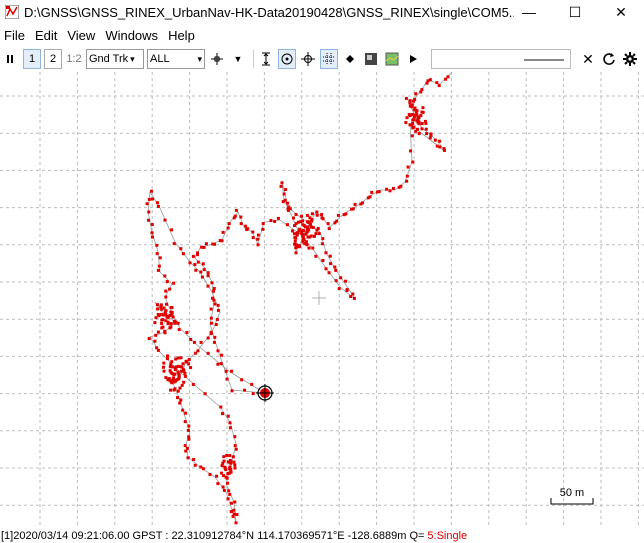 Image resolution: width=644 pixels, height=543 pixels. What do you see at coordinates (544, 60) in the screenshot?
I see `slider-track` at bounding box center [544, 60].